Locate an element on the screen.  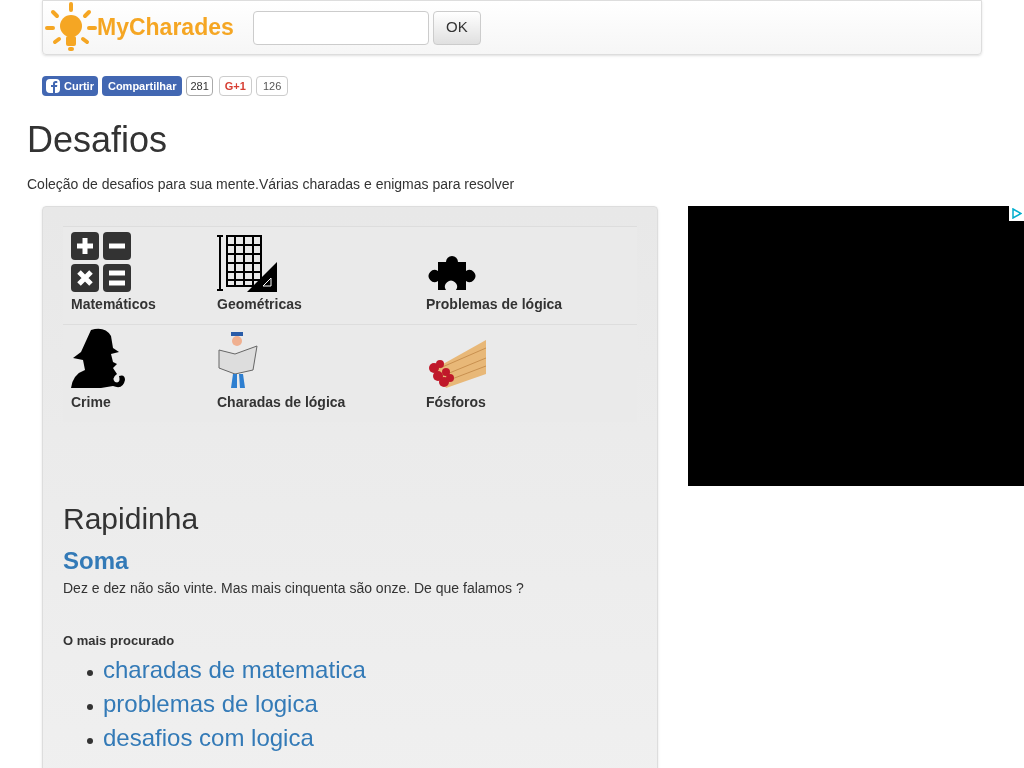
share-count: 281 is located at coordinates (199, 86).